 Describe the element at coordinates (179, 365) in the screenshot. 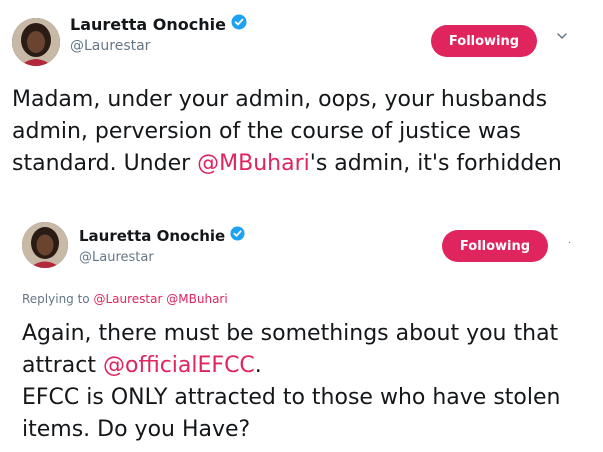

I see `mention-link: @officialEFCC` at that location.